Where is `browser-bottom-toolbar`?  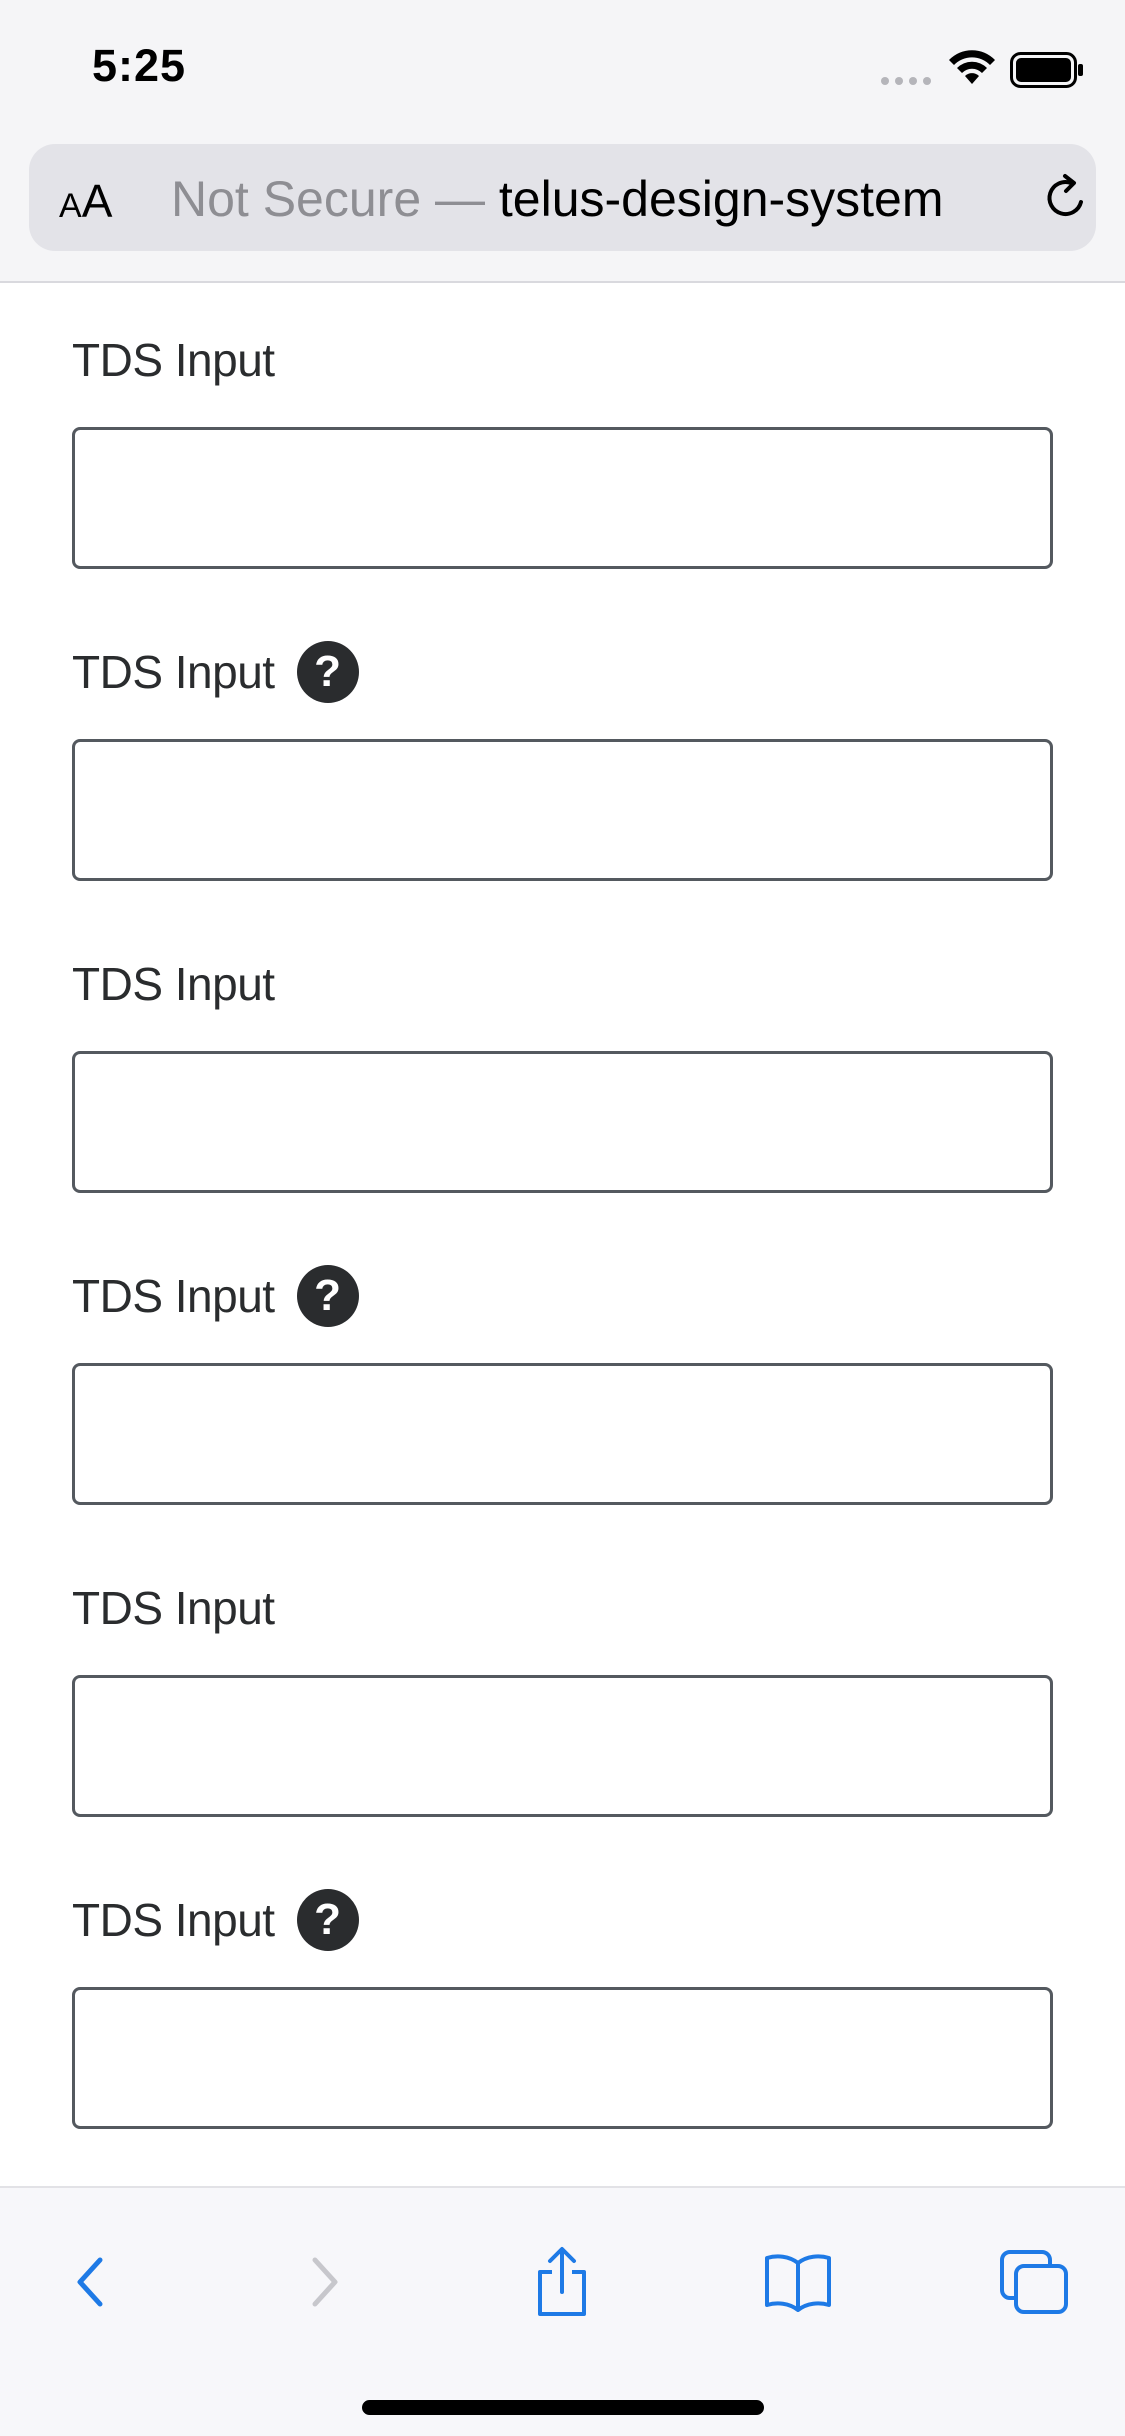 browser-bottom-toolbar is located at coordinates (562, 2311).